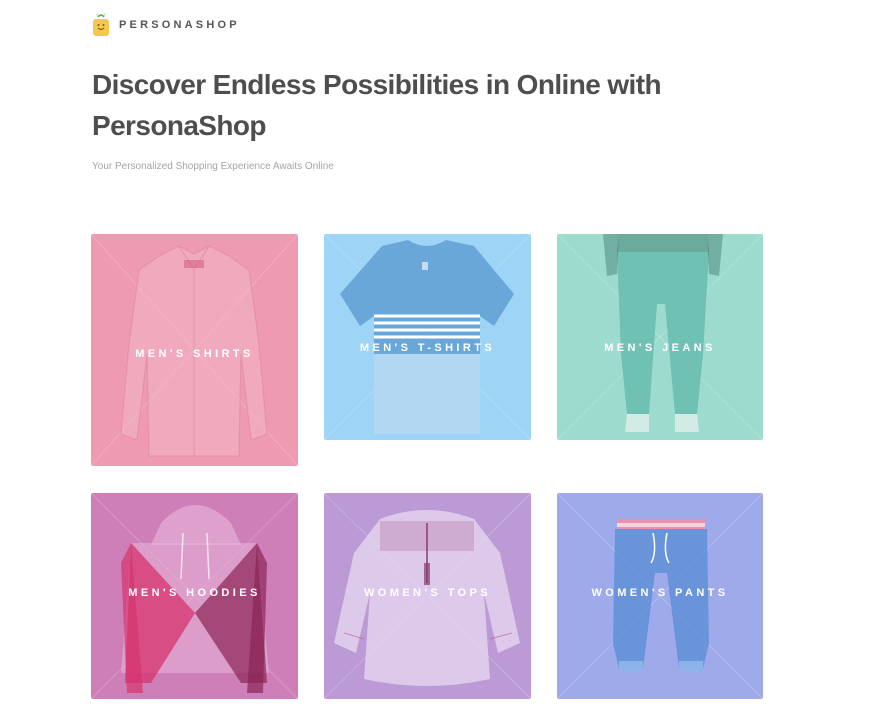  I want to click on category-tile-mens-hoodies: MEN'S HOODIES, so click(194, 596).